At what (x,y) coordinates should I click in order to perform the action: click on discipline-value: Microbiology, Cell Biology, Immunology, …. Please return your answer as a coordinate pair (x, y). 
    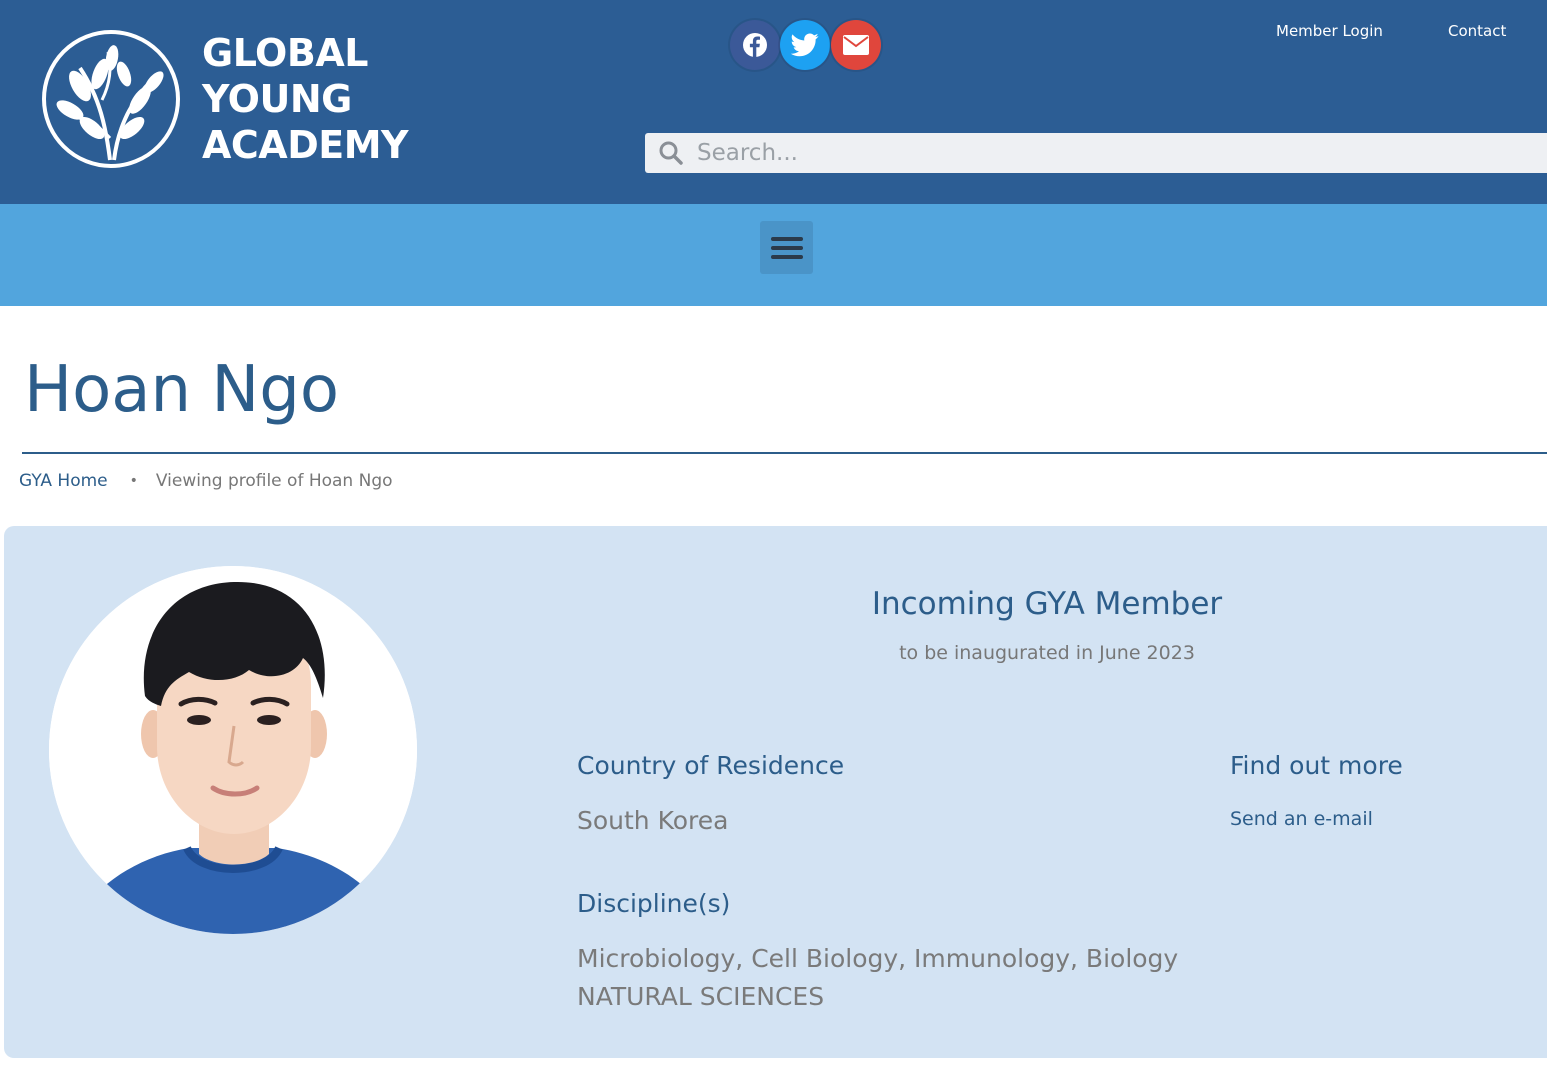
    Looking at the image, I should click on (878, 958).